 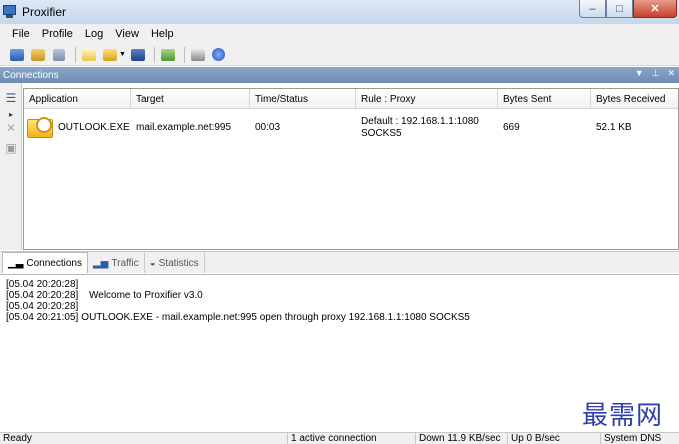 I want to click on status-up-rate: Up 0 B/sec, so click(x=554, y=438).